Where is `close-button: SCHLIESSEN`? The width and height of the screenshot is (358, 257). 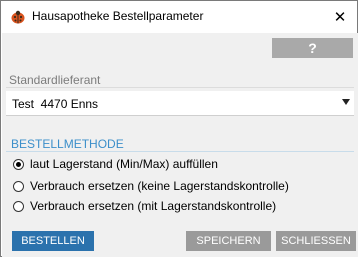 close-button: SCHLIESSEN is located at coordinates (316, 241).